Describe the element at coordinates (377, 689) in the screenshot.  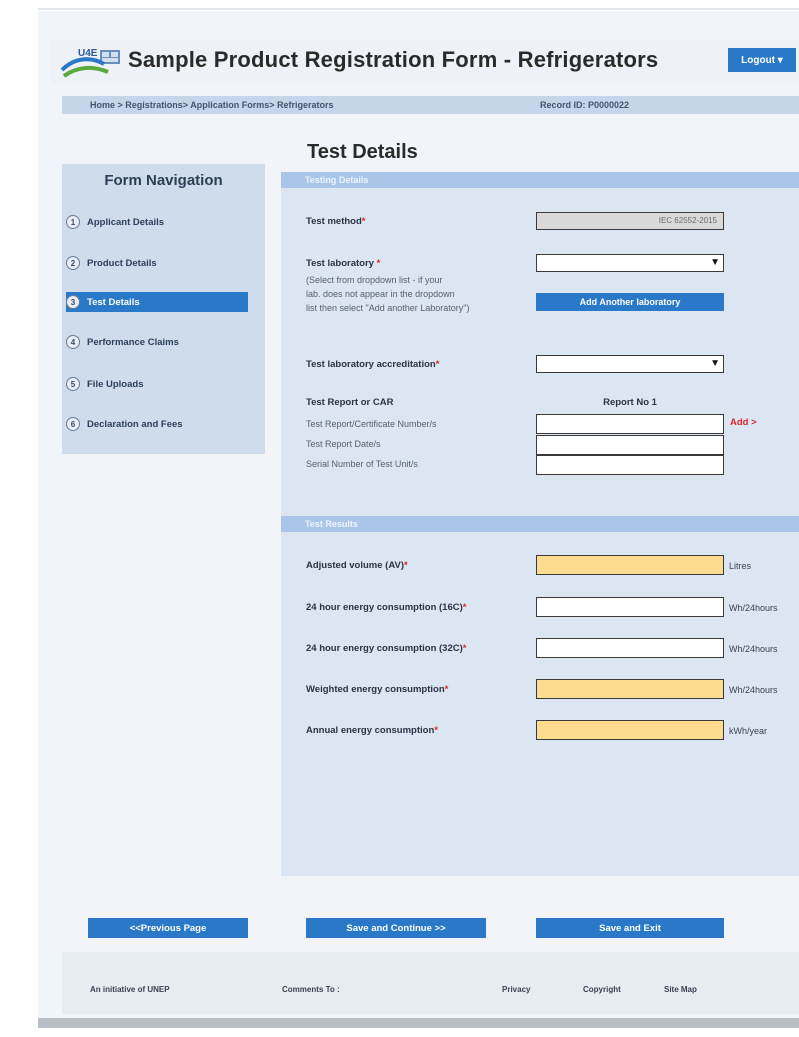
I see `weighted-energy-label: Weighted energy consumption*` at that location.